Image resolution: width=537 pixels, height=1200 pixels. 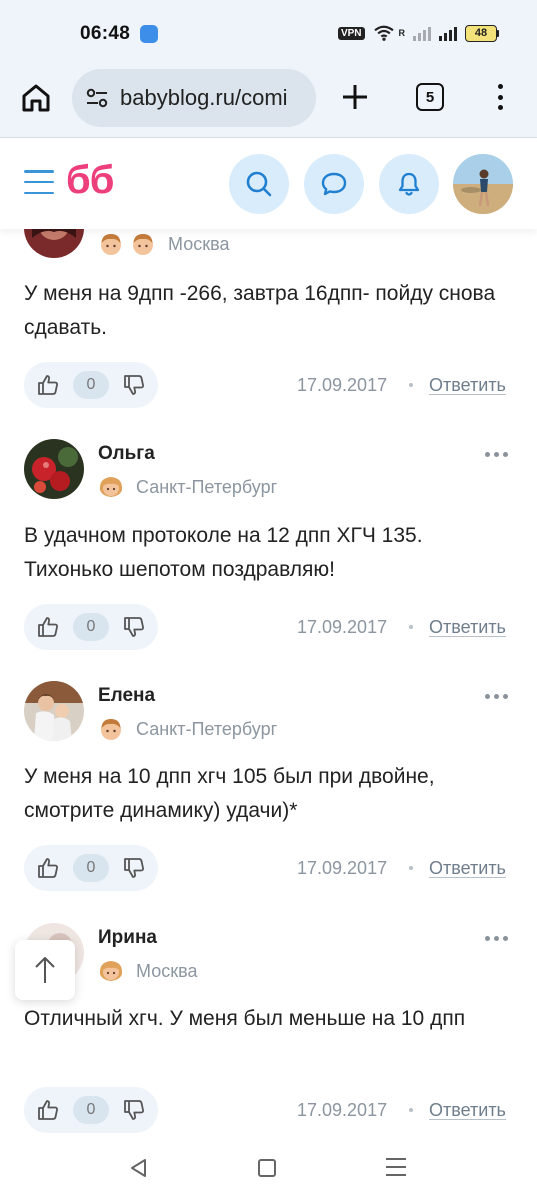 I want to click on site-header: бб, so click(x=268, y=184).